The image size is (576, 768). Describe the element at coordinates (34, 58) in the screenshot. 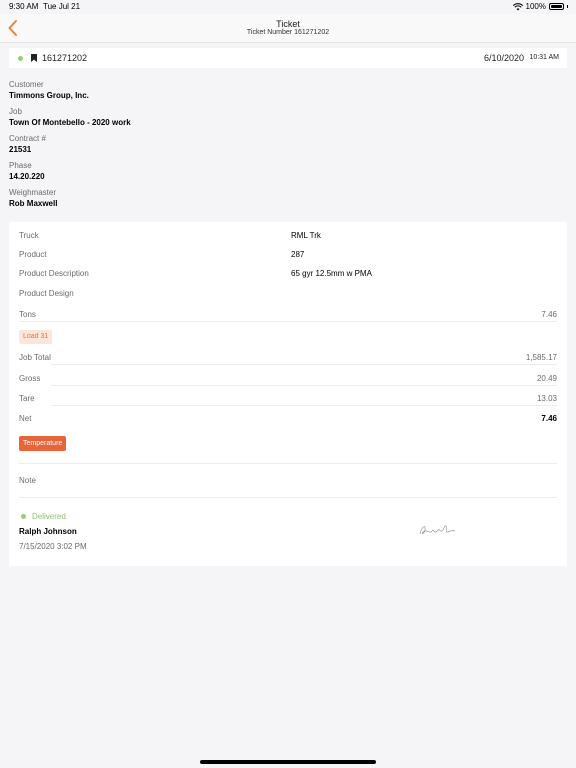

I see `bookmark-icon` at that location.